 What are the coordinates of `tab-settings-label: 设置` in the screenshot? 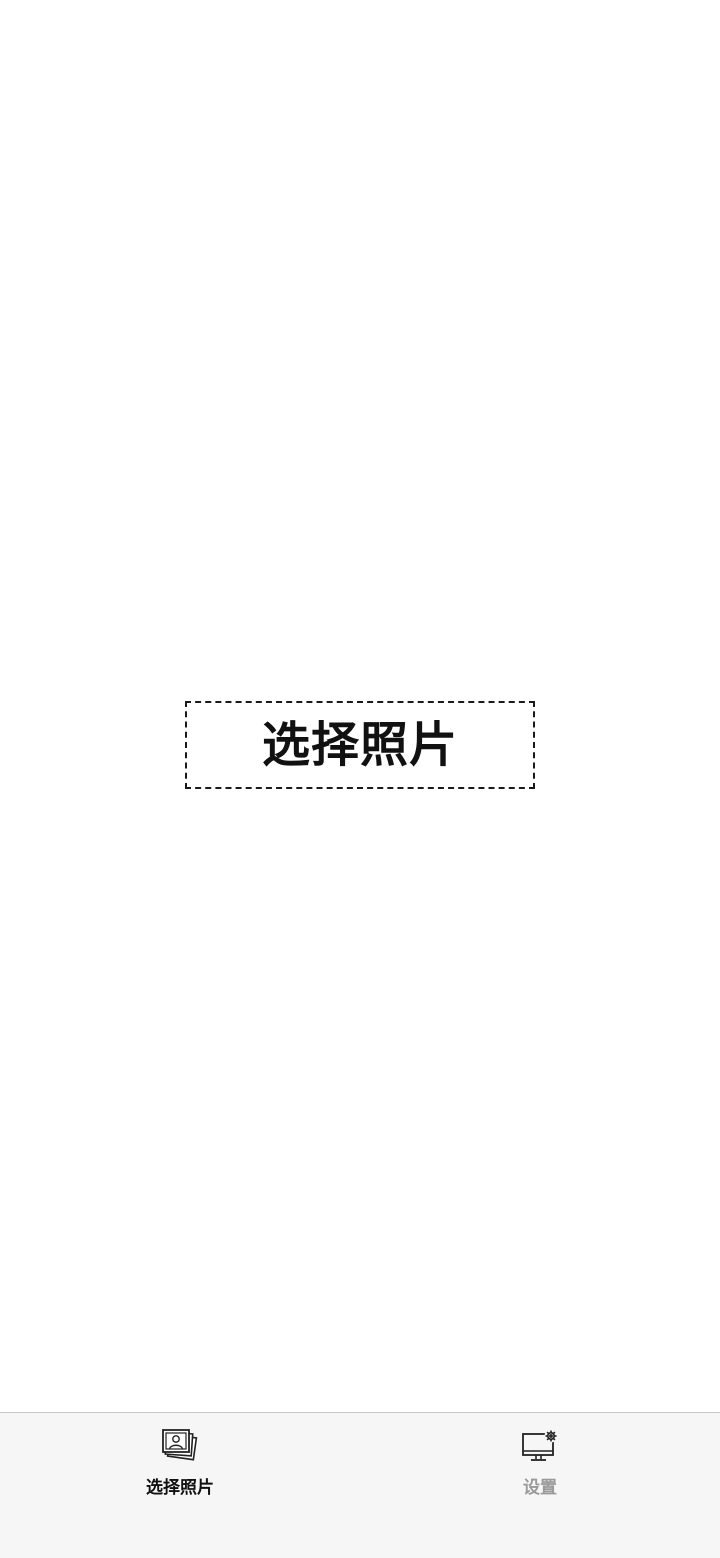 It's located at (540, 1488).